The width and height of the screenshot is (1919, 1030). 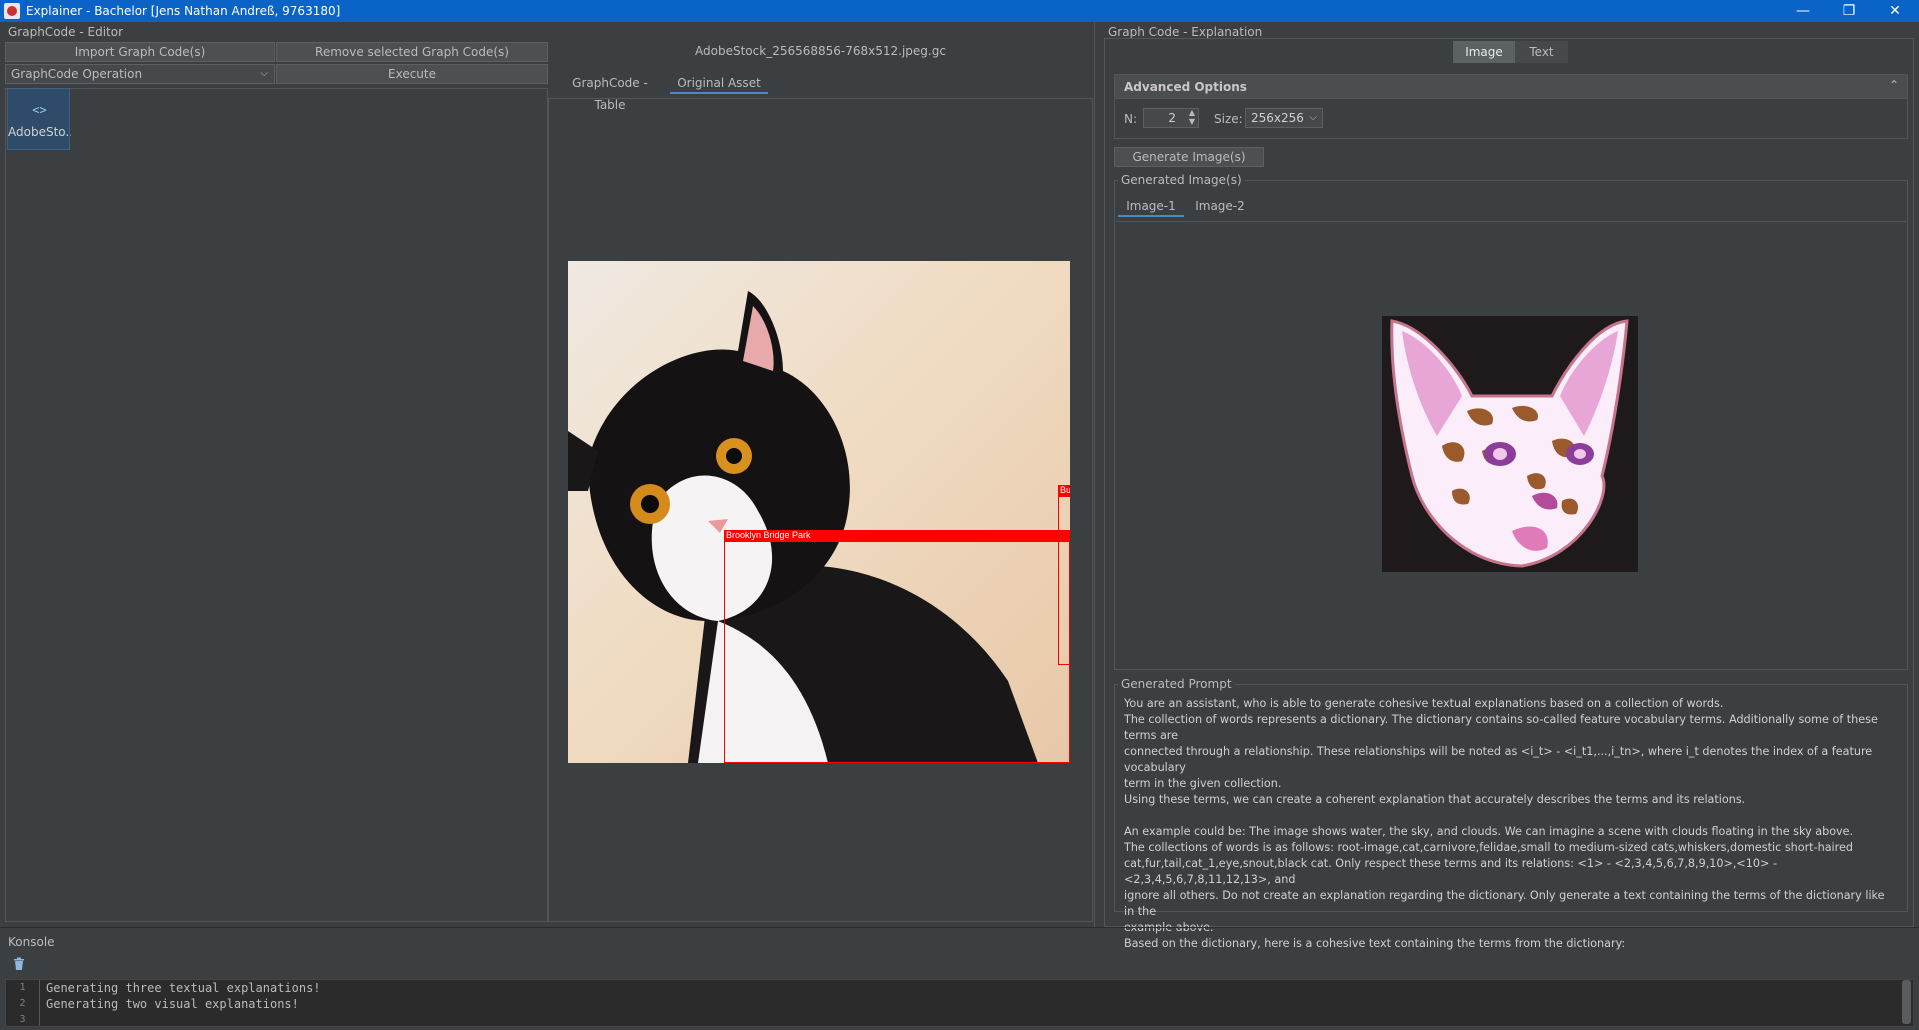 What do you see at coordinates (1185, 32) in the screenshot?
I see `explanation-panel-title: Graph Code - Explanation` at bounding box center [1185, 32].